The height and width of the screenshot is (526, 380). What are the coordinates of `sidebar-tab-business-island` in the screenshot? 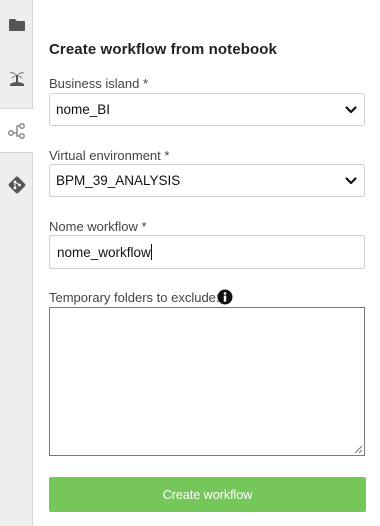 It's located at (16, 77).